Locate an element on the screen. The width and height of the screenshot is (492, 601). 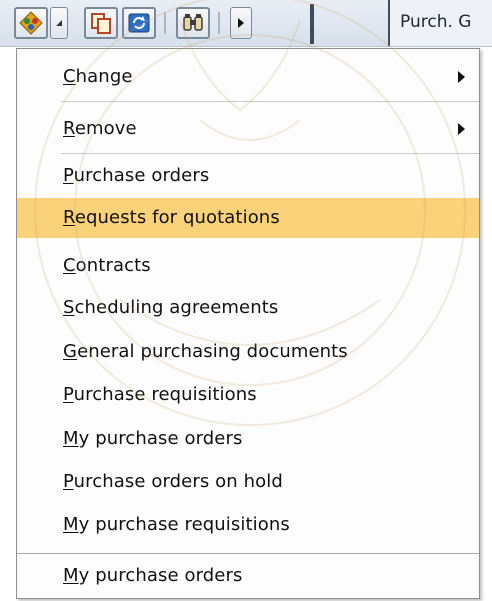
screen-title: Purch. G is located at coordinates (436, 22).